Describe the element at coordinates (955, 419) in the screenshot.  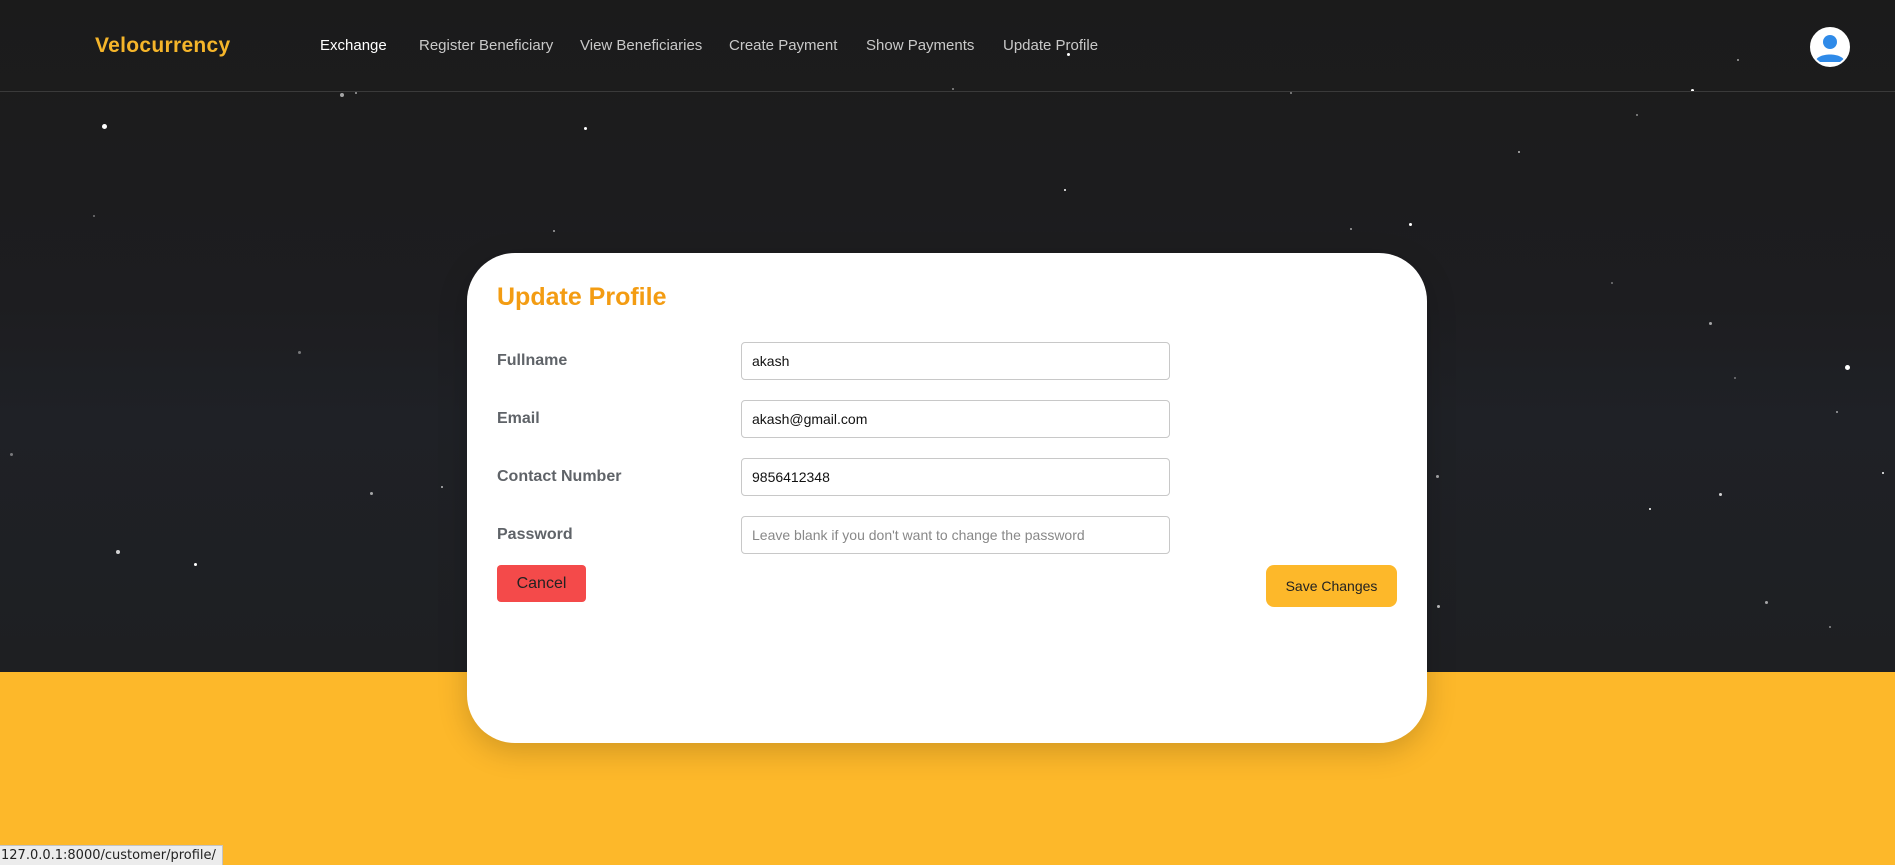
I see `email-field` at that location.